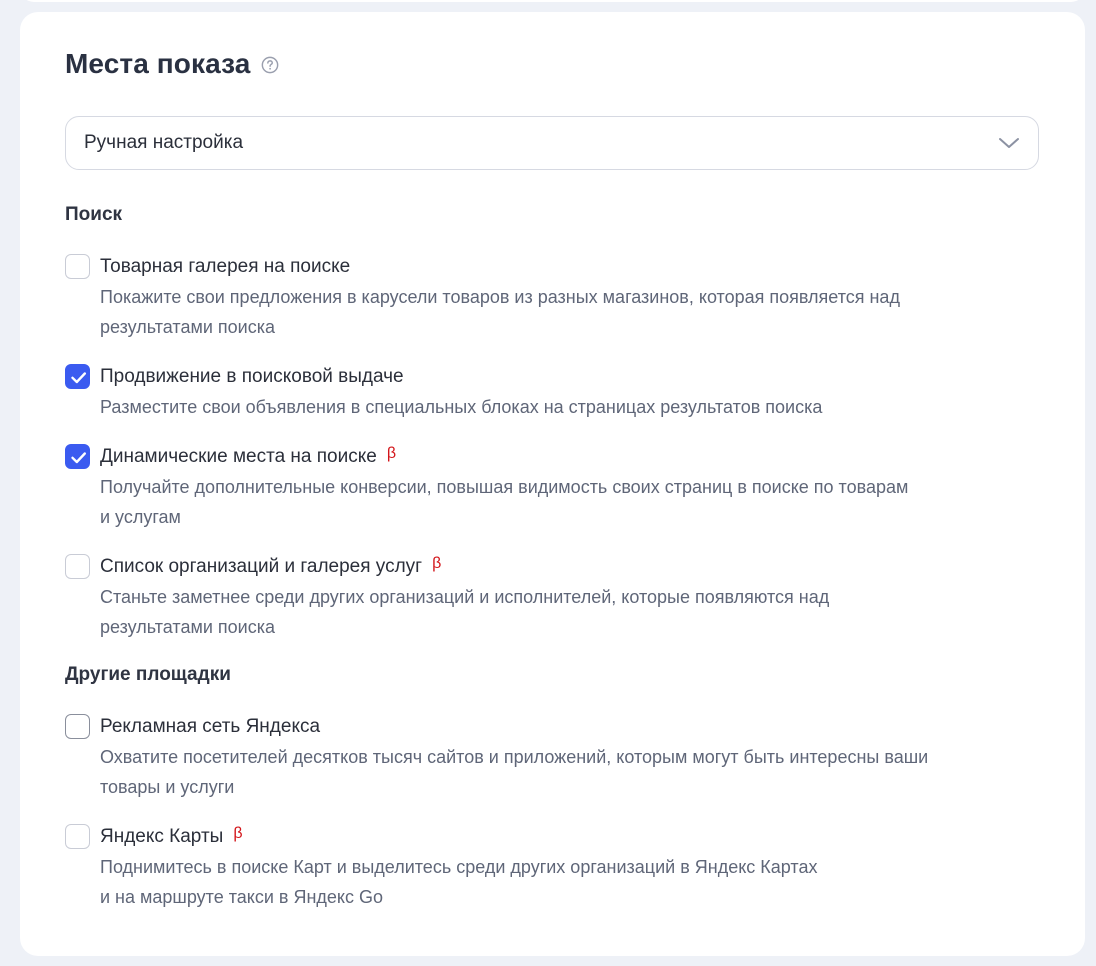 The width and height of the screenshot is (1096, 966). I want to click on desc-line: и на маршруте такси в Яндекс Go, so click(241, 897).